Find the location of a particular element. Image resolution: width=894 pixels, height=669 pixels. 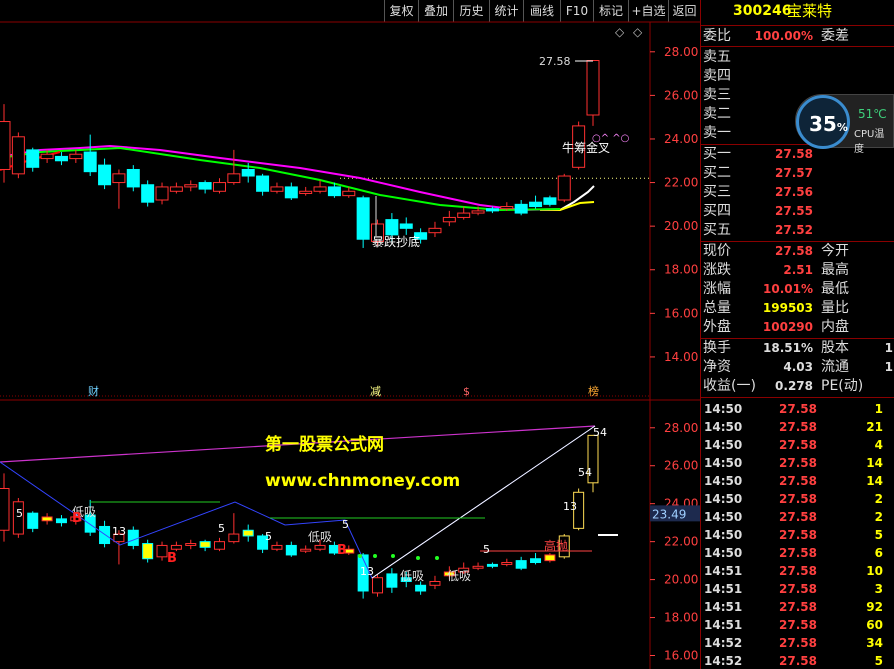

stat2-row: 净资 4.03 流通 1 is located at coordinates (797, 367).